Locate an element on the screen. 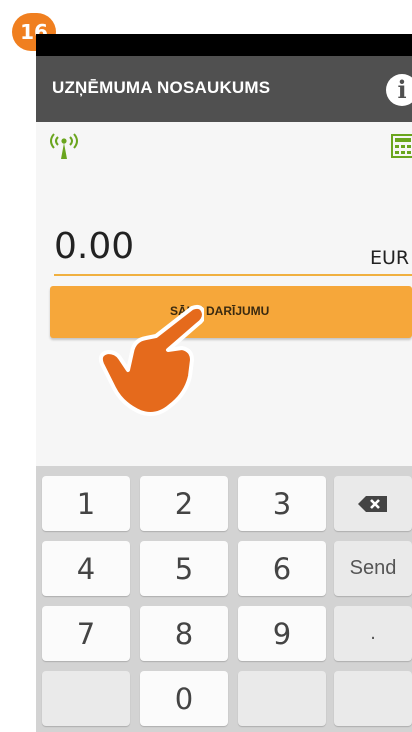  app-bar: UZŅĒMUMA NOSAUKUMS i is located at coordinates (224, 89).